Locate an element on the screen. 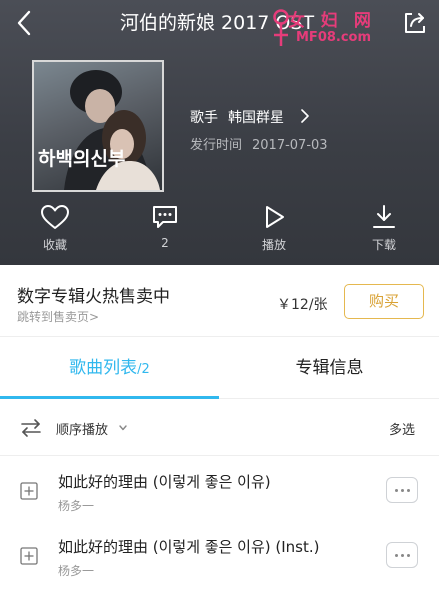 The width and height of the screenshot is (439, 594). play-icon is located at coordinates (275, 217).